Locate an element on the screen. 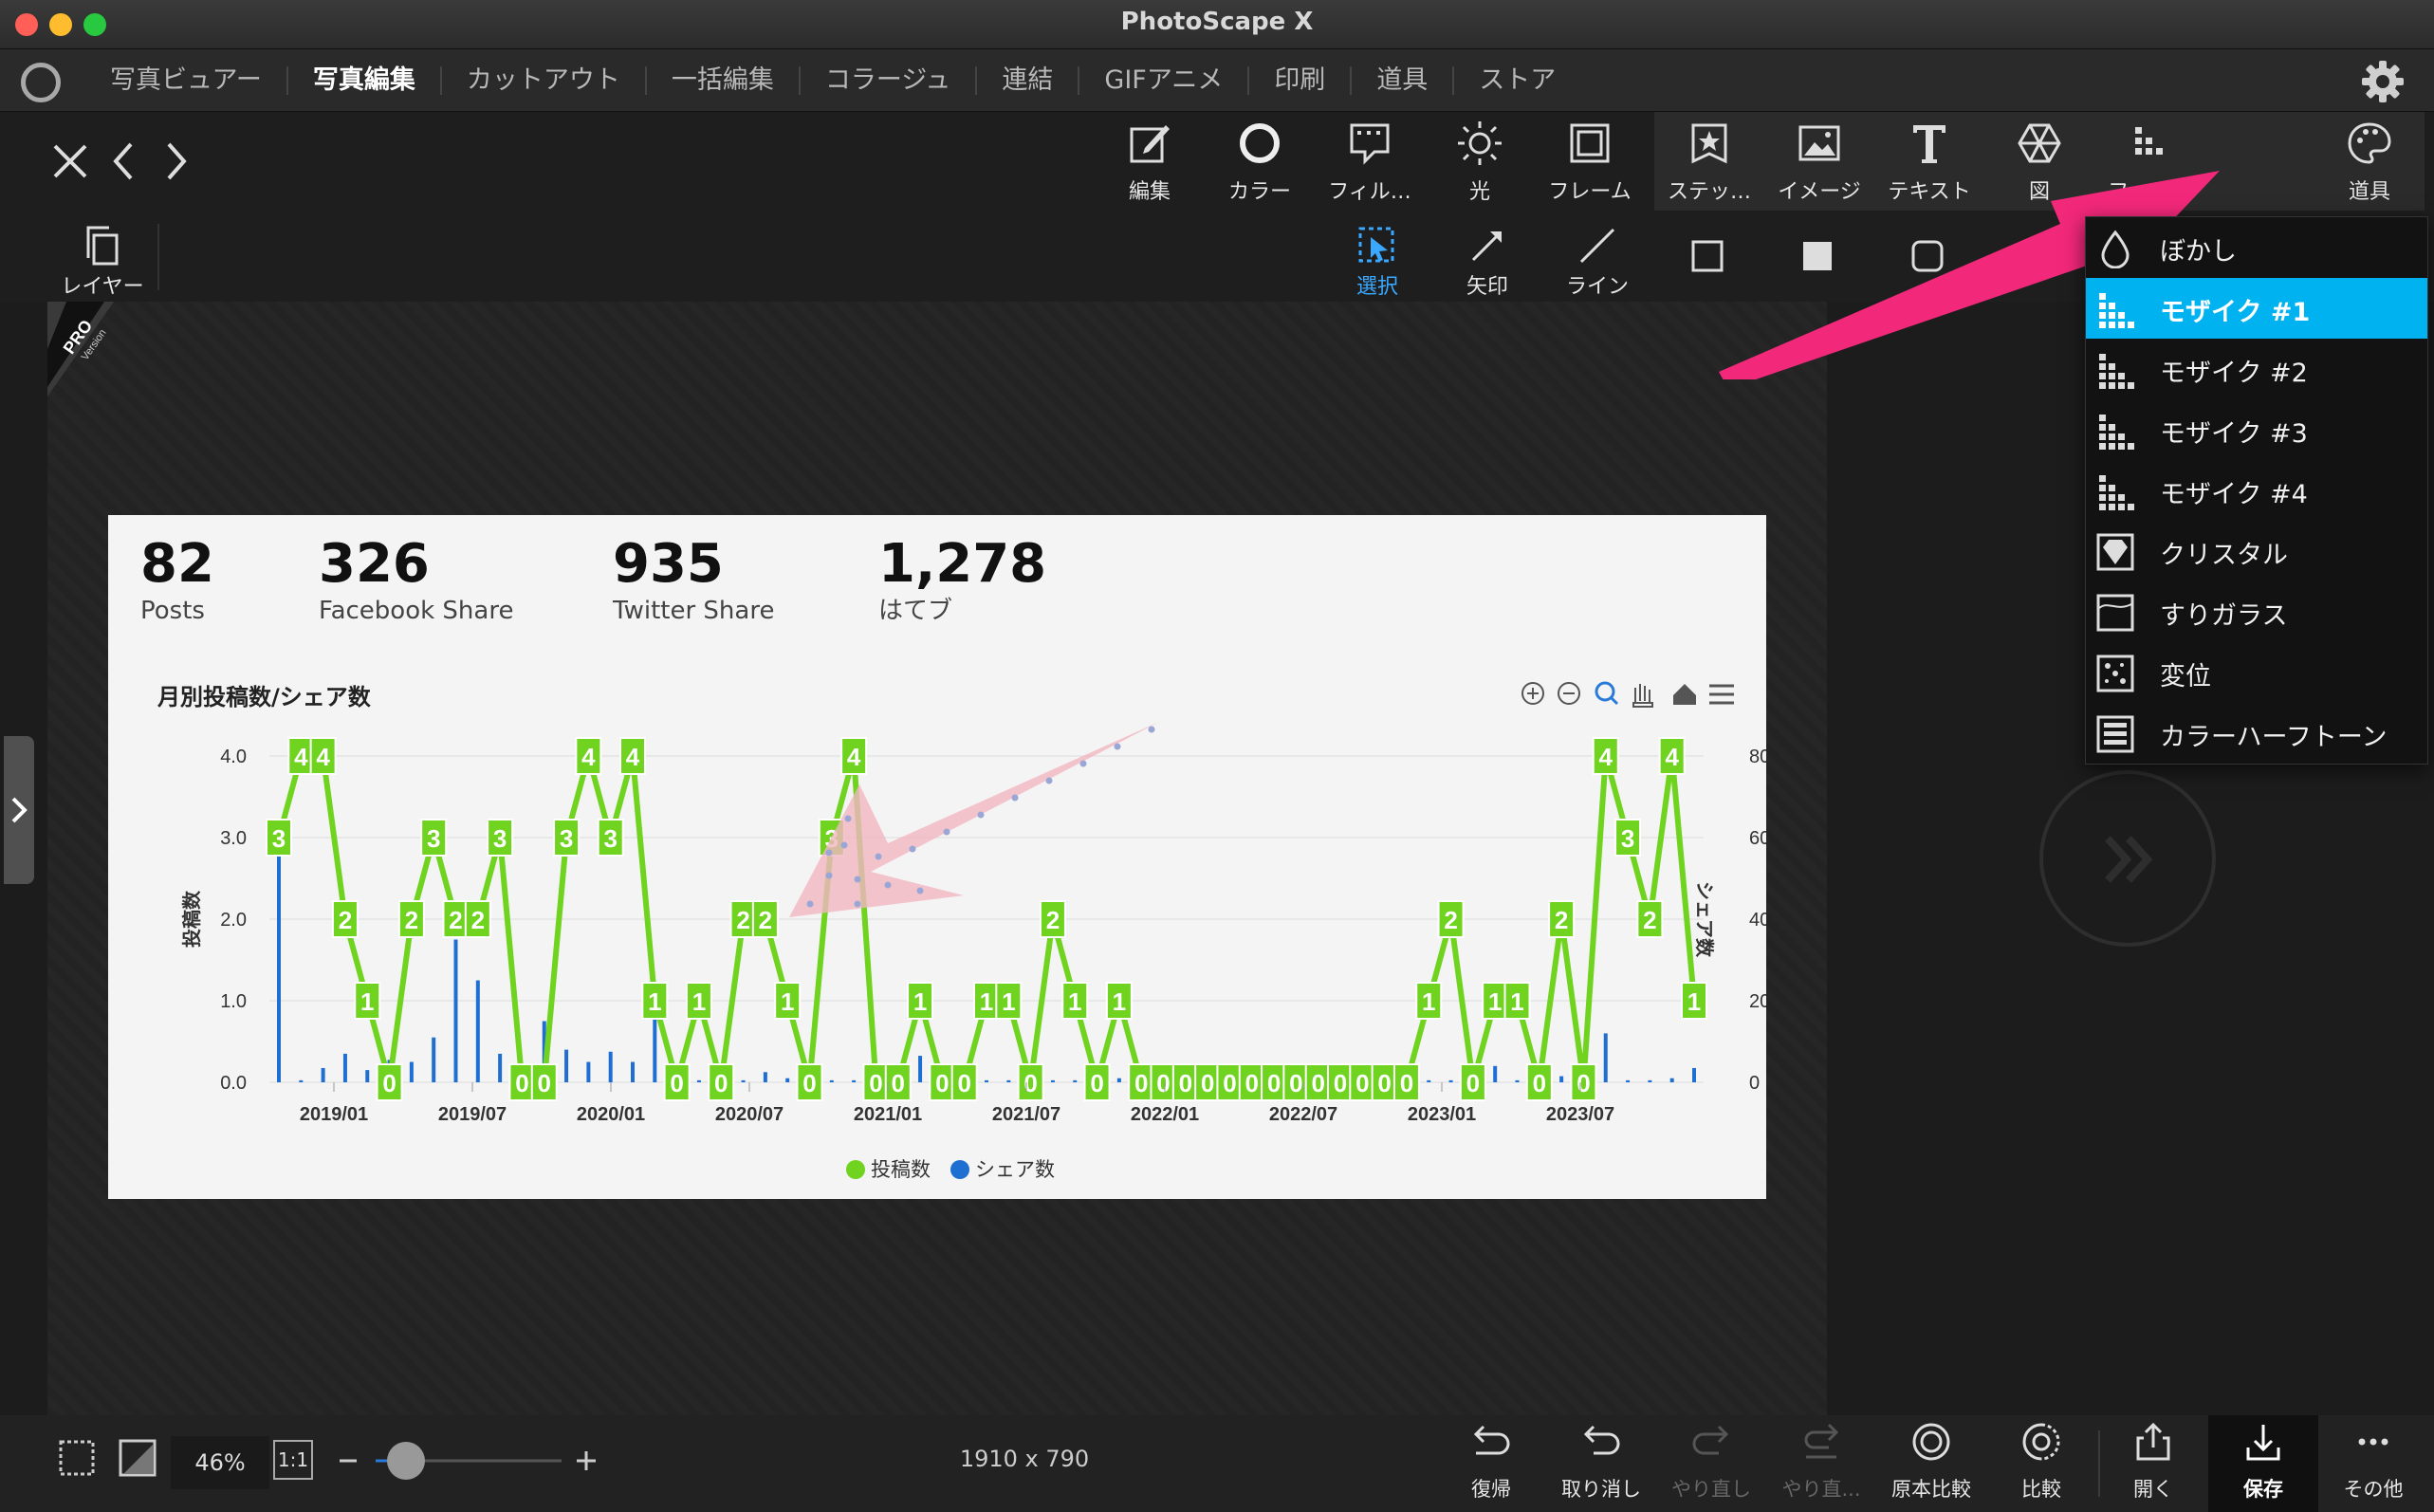  home-icon is located at coordinates (1684, 694).